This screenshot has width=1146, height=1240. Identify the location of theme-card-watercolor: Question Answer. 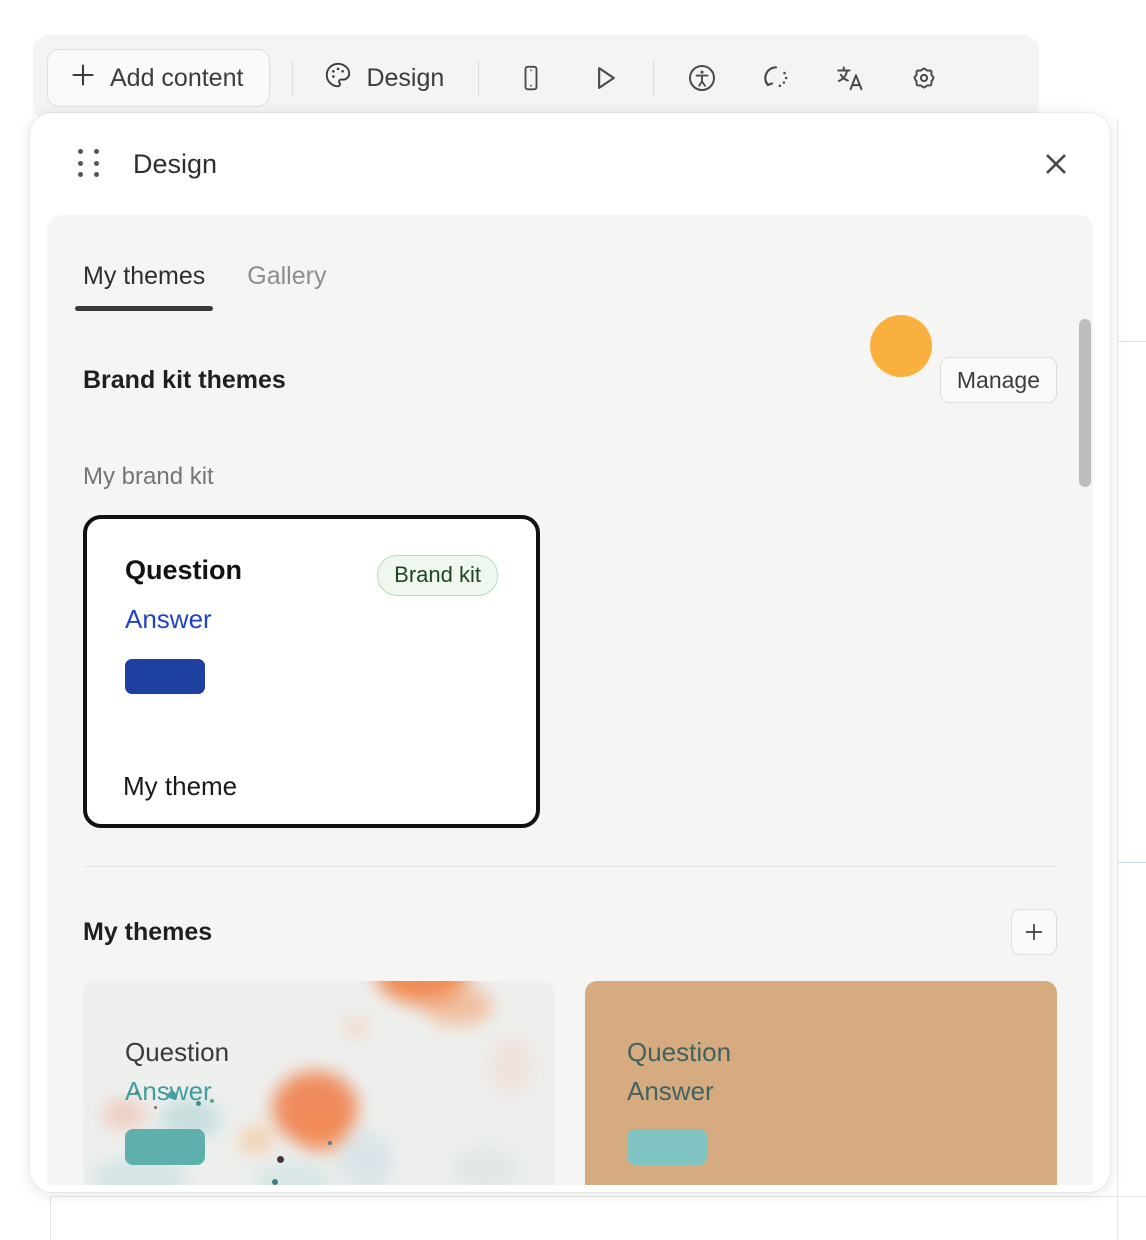
(319, 1083).